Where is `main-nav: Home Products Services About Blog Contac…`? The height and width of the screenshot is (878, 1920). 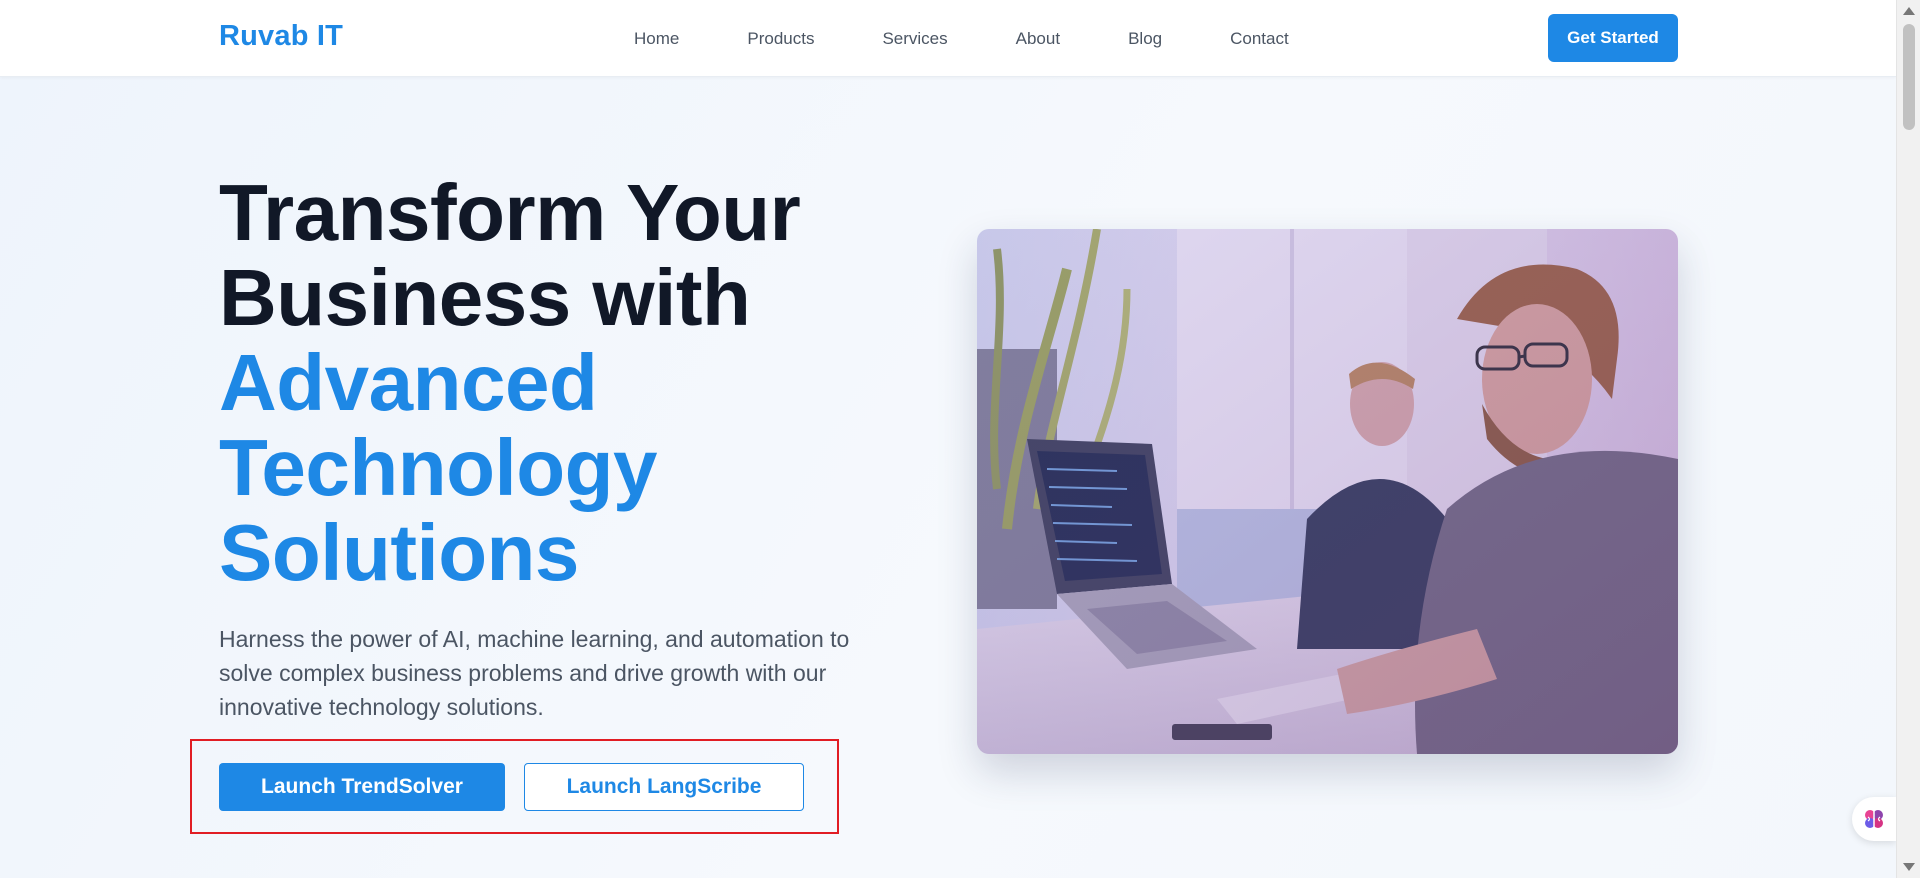 main-nav: Home Products Services About Blog Contac… is located at coordinates (961, 38).